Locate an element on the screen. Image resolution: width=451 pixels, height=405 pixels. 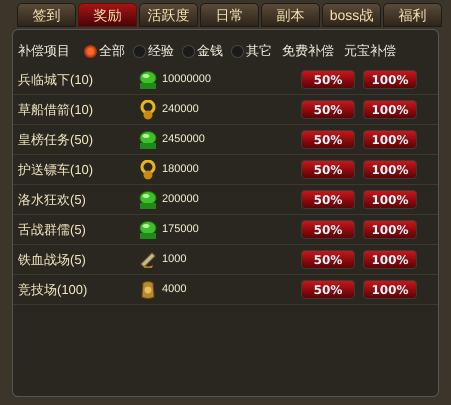
tab: 签到 is located at coordinates (46, 15).